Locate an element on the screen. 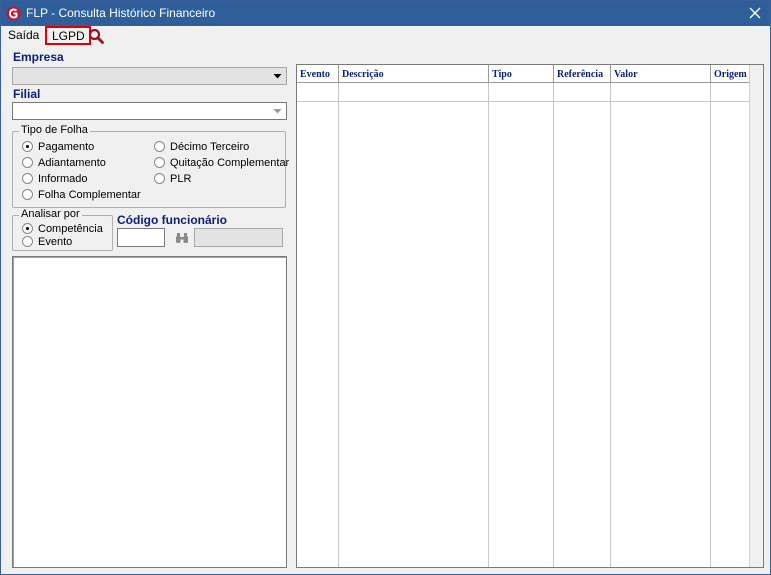 The height and width of the screenshot is (575, 771). grid-header-descricao: Descrição is located at coordinates (414, 74).